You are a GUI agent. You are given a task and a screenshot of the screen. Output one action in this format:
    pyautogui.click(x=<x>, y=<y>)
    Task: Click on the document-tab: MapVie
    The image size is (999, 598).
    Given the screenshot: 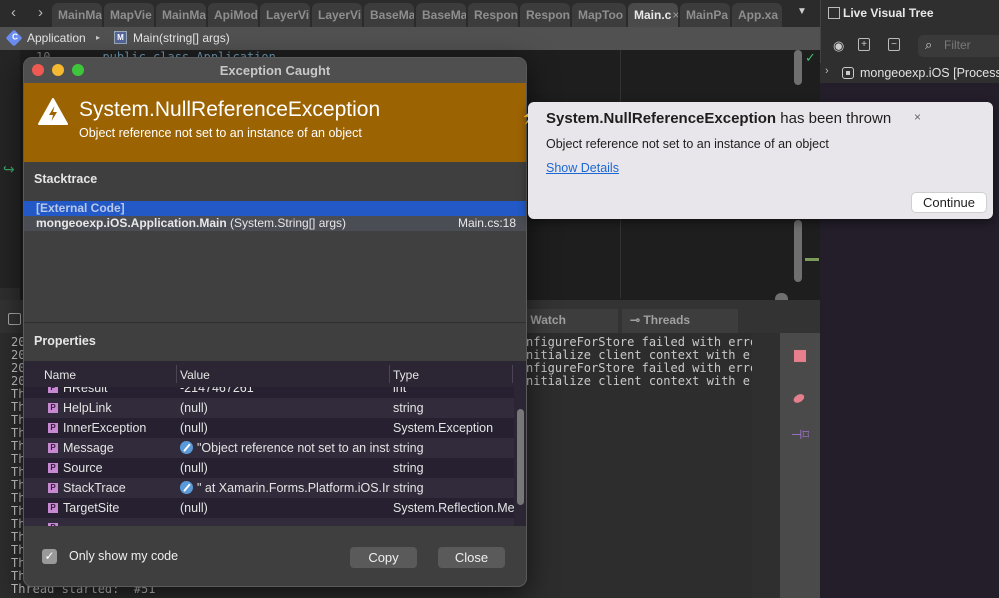 What is the action you would take?
    pyautogui.click(x=129, y=15)
    